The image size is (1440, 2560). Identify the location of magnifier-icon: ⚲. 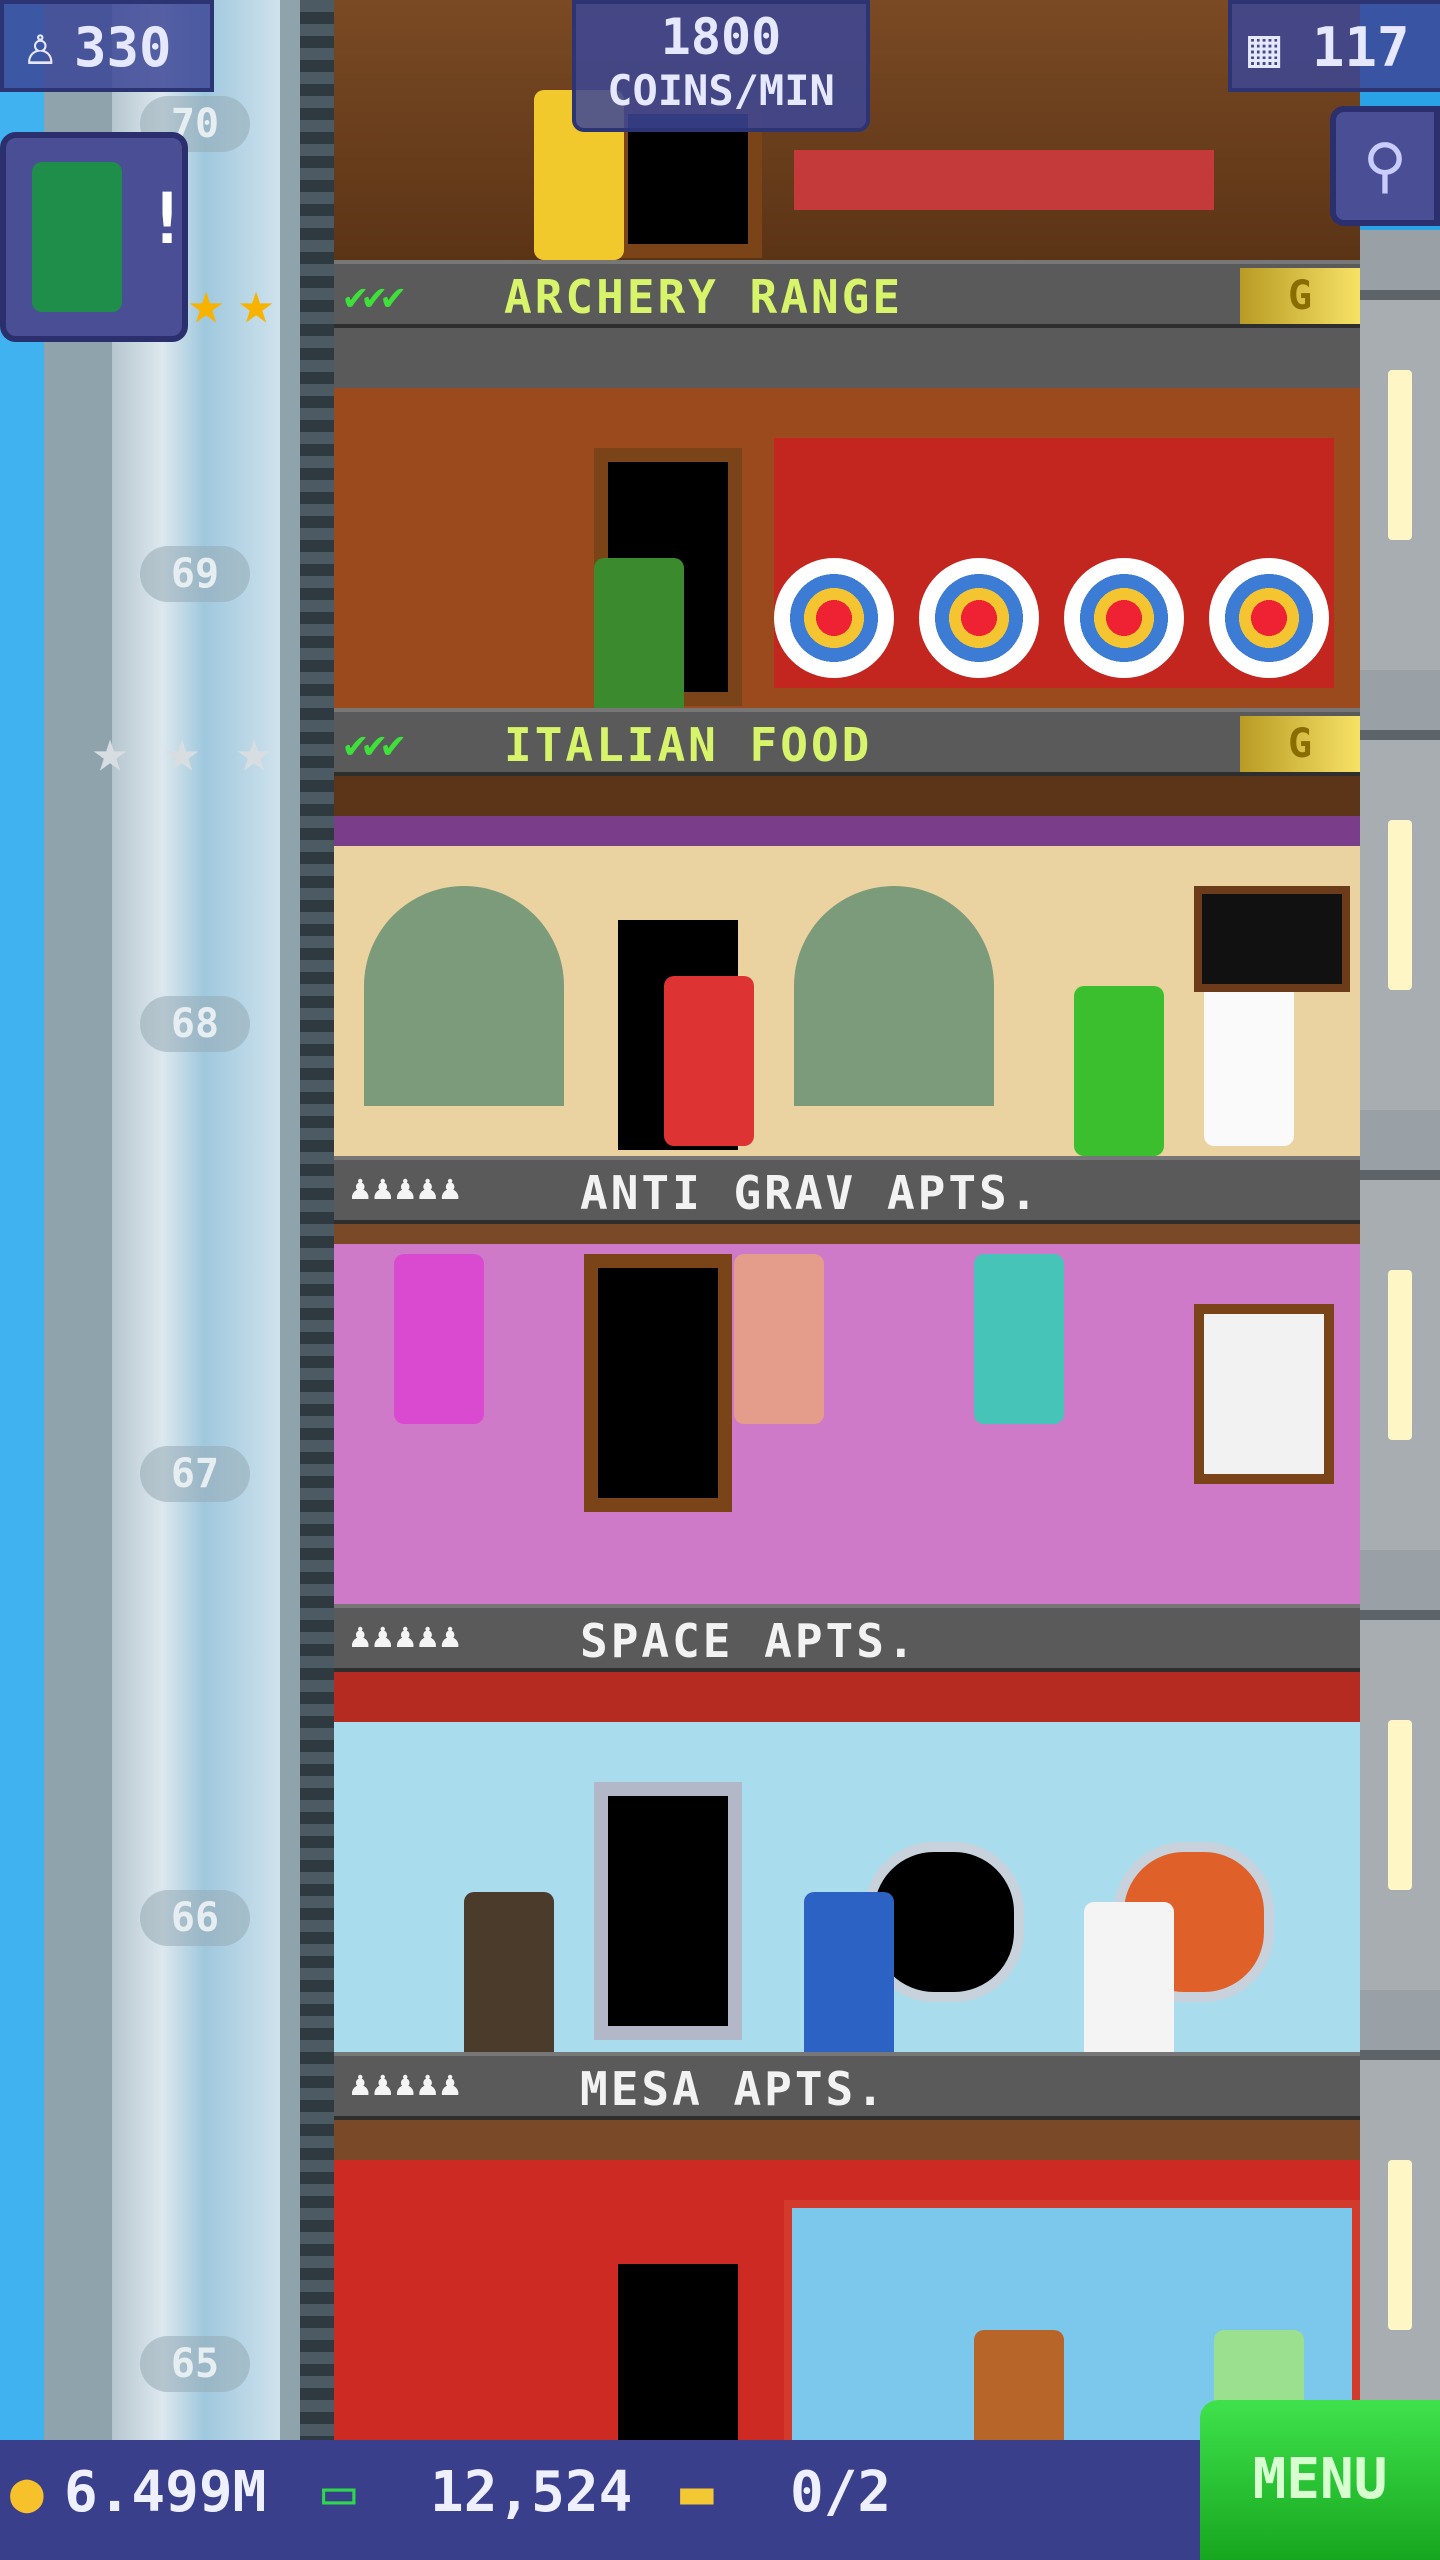
(1385, 166).